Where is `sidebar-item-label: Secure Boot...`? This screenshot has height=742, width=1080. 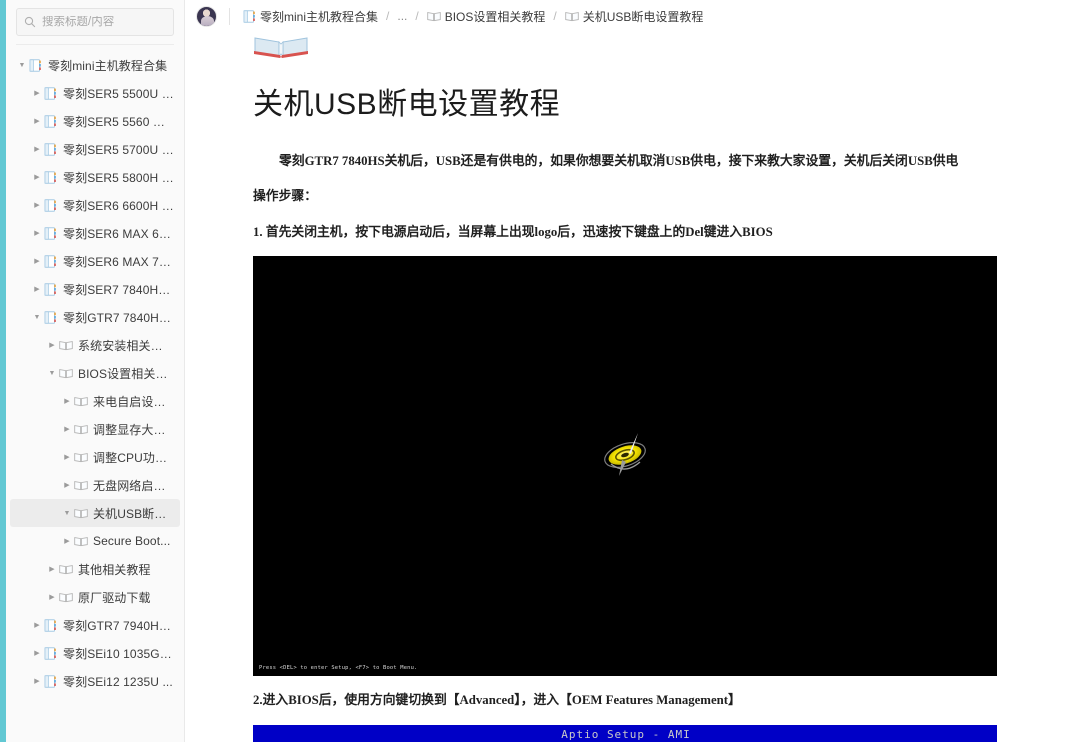
sidebar-item-label: Secure Boot... is located at coordinates (132, 541).